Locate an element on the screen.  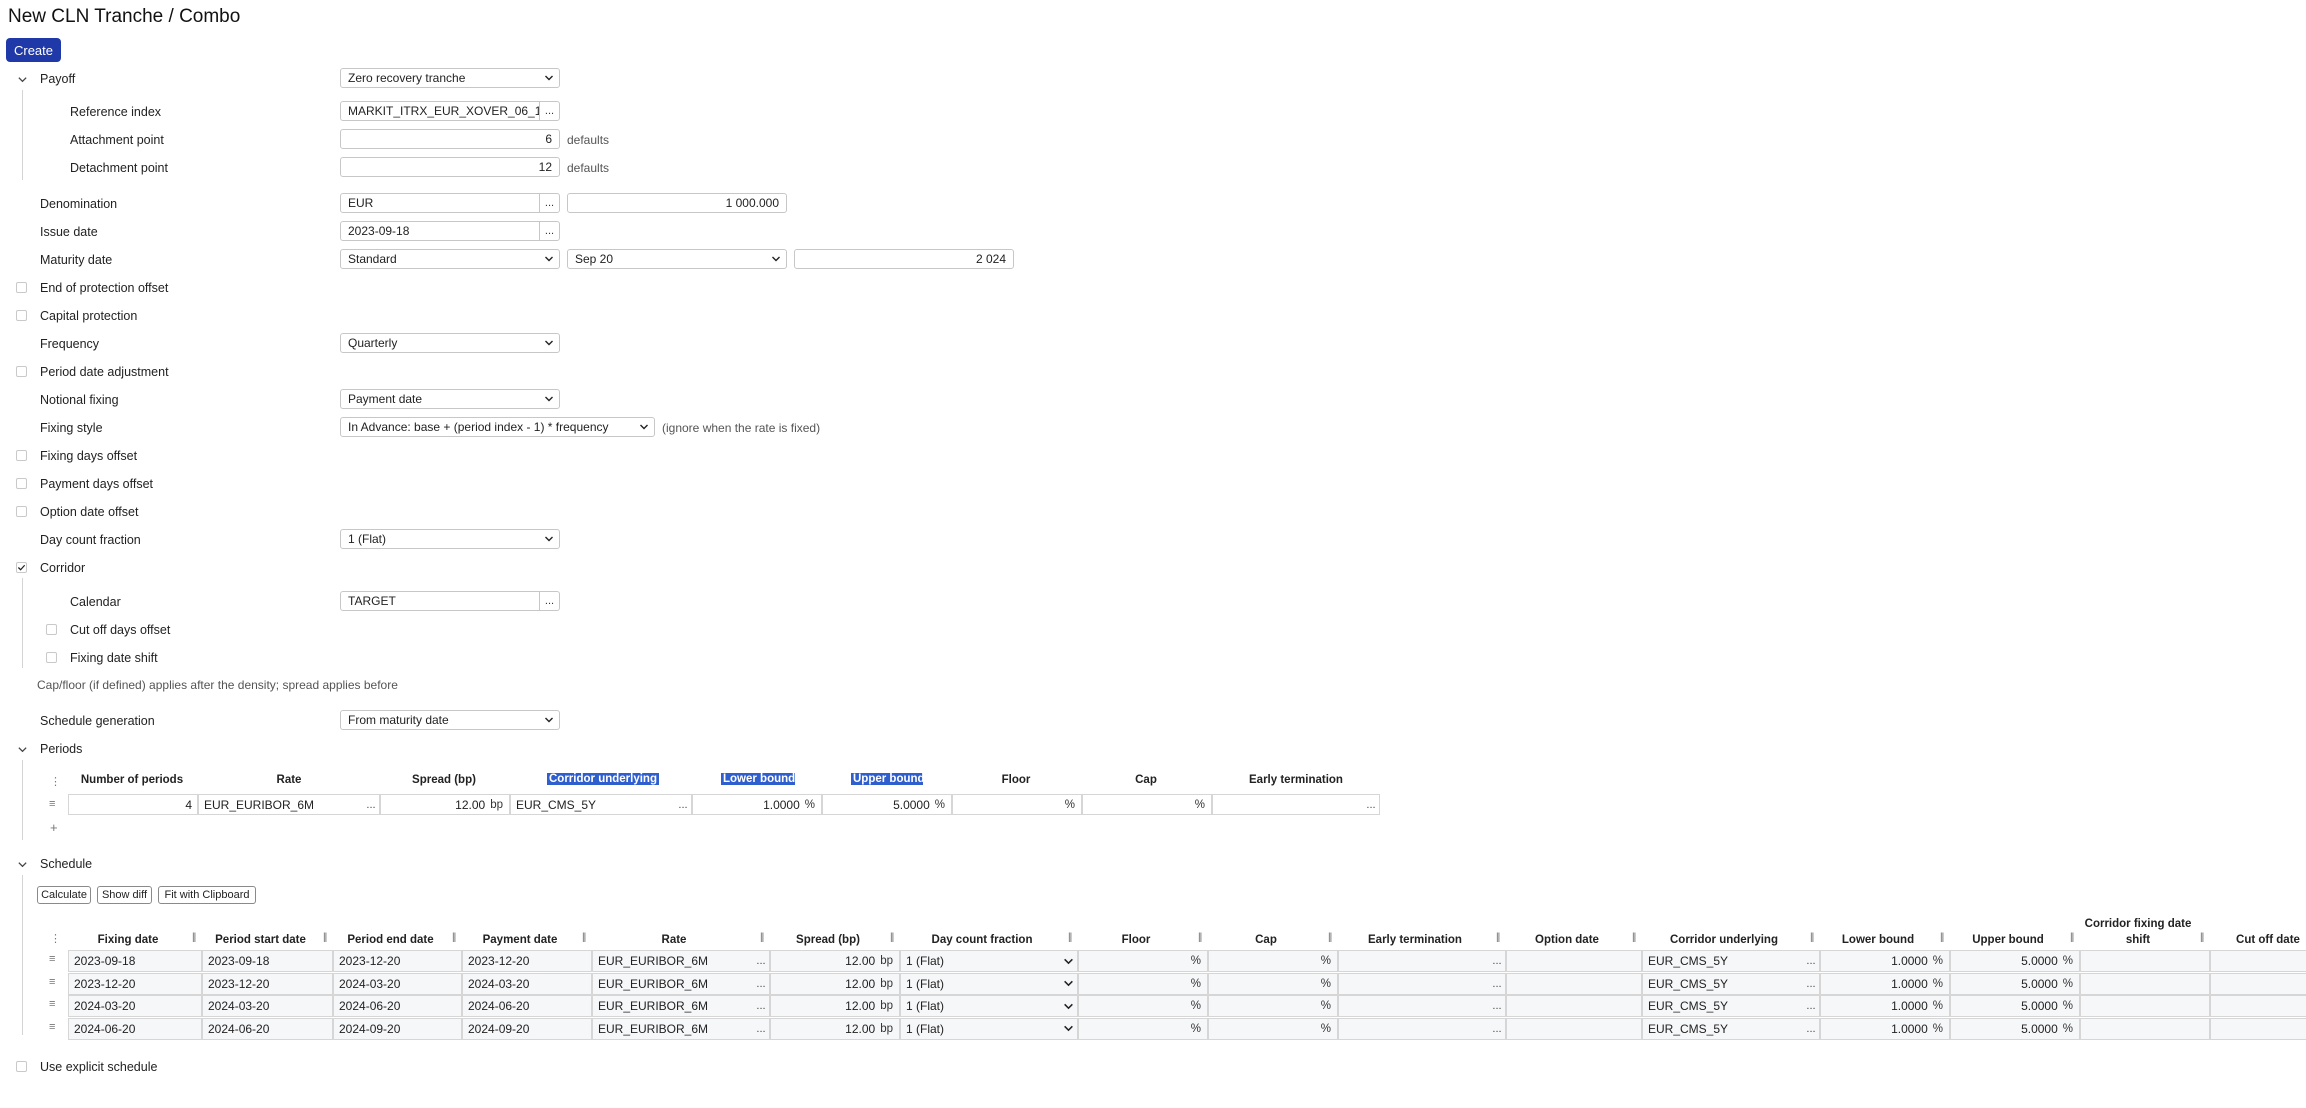
payoff-collapse-chevron-icon is located at coordinates (22, 79).